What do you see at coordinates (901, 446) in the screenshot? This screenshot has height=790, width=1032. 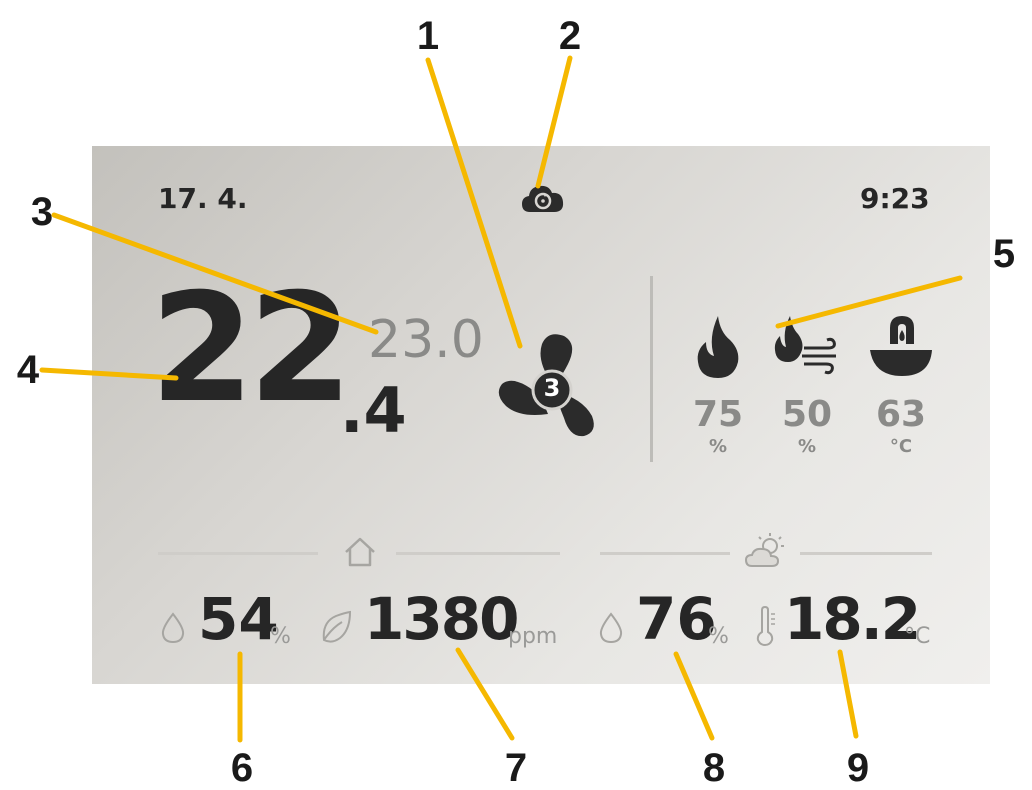 I see `water-unit: °C` at bounding box center [901, 446].